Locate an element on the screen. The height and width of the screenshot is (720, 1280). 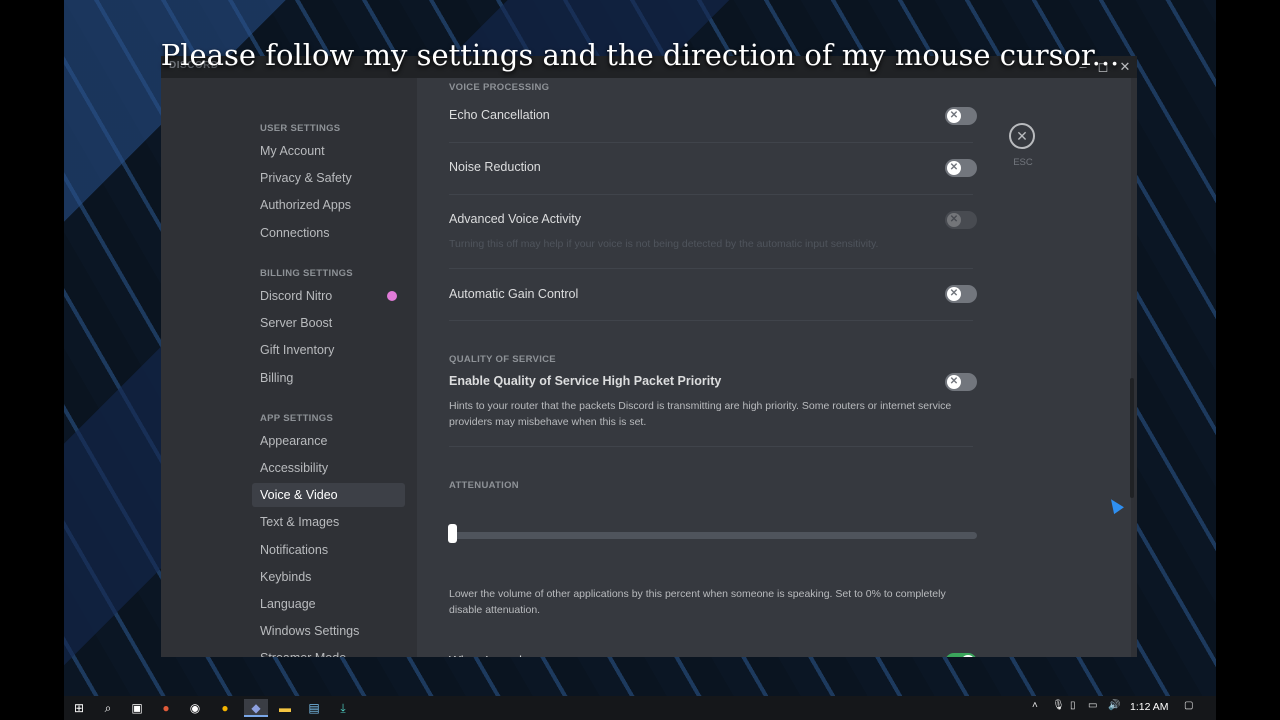
store-icon: ▣ is located at coordinates (137, 708).